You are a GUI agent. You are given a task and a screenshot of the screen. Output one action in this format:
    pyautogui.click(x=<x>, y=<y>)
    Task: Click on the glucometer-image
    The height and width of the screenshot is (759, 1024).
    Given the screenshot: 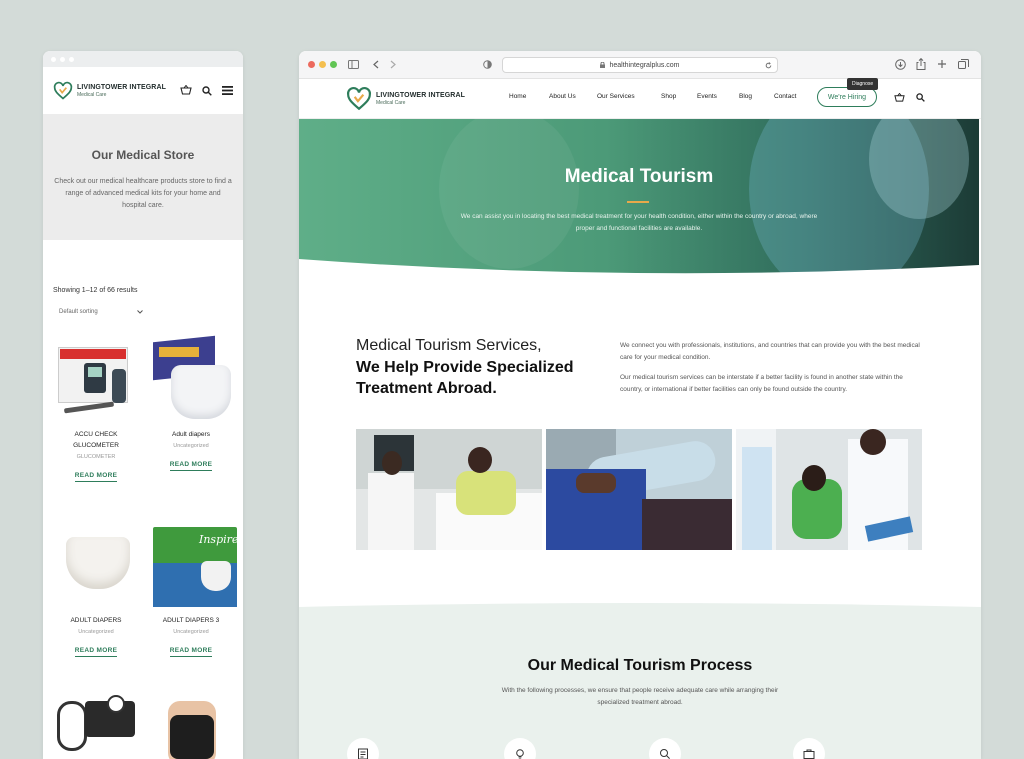 What is the action you would take?
    pyautogui.click(x=96, y=380)
    